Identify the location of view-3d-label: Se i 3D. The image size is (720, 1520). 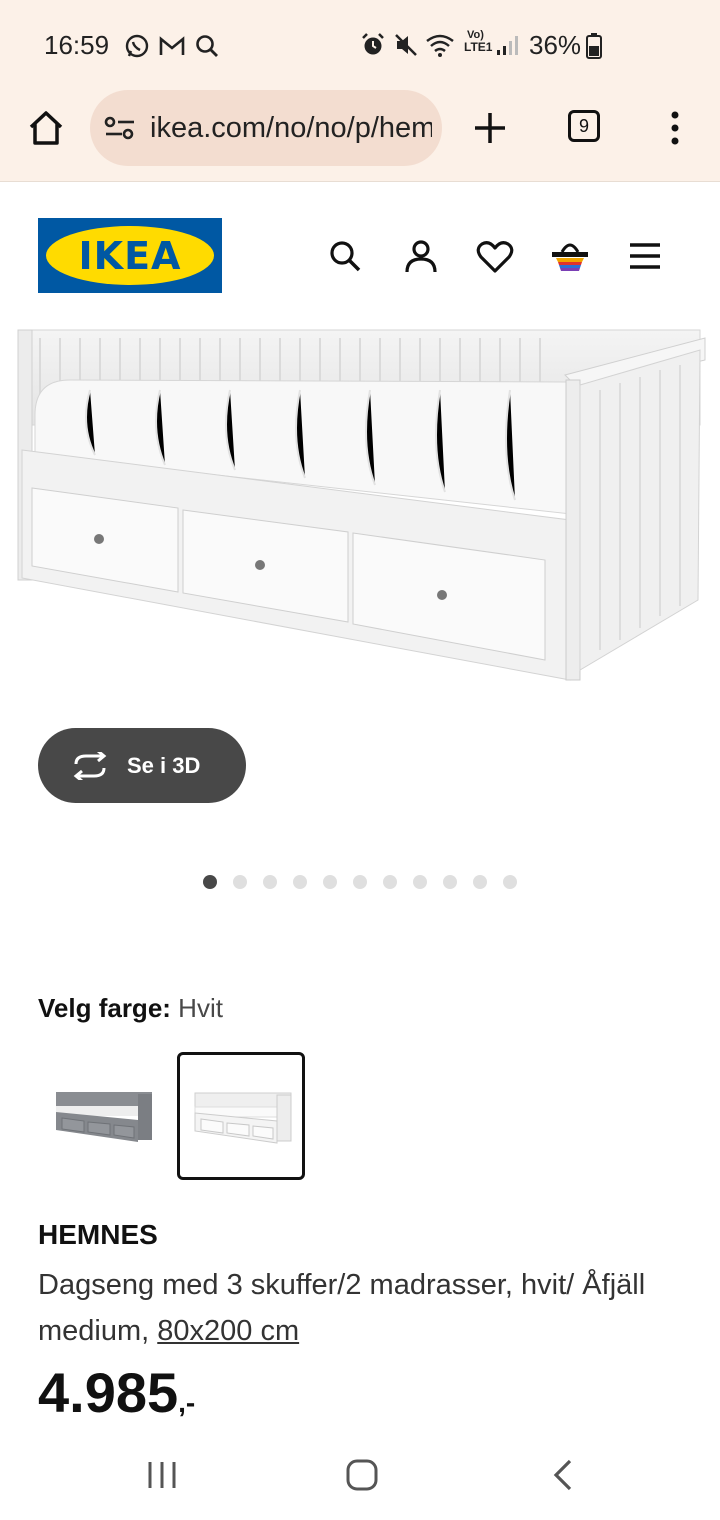
(164, 765).